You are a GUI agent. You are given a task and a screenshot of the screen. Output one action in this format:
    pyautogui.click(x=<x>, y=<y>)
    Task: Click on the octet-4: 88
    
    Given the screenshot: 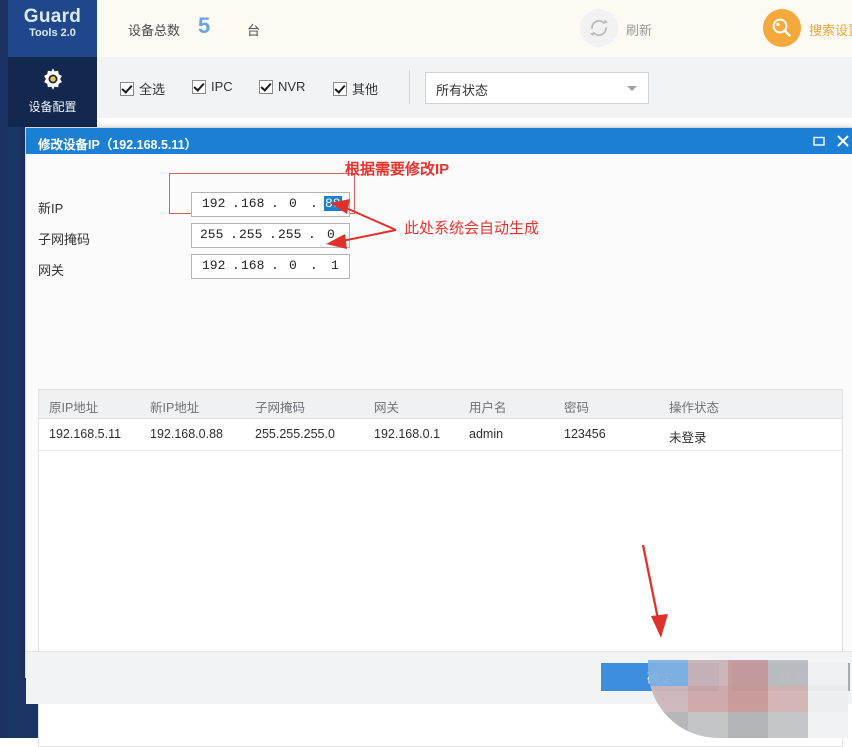 What is the action you would take?
    pyautogui.click(x=333, y=203)
    